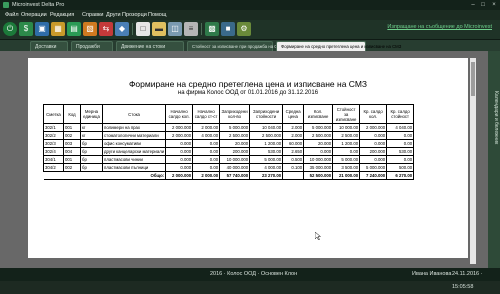 The width and height of the screenshot is (500, 294). What do you see at coordinates (266, 167) in the screenshot?
I see `table-cell: 4 000.00` at bounding box center [266, 167].